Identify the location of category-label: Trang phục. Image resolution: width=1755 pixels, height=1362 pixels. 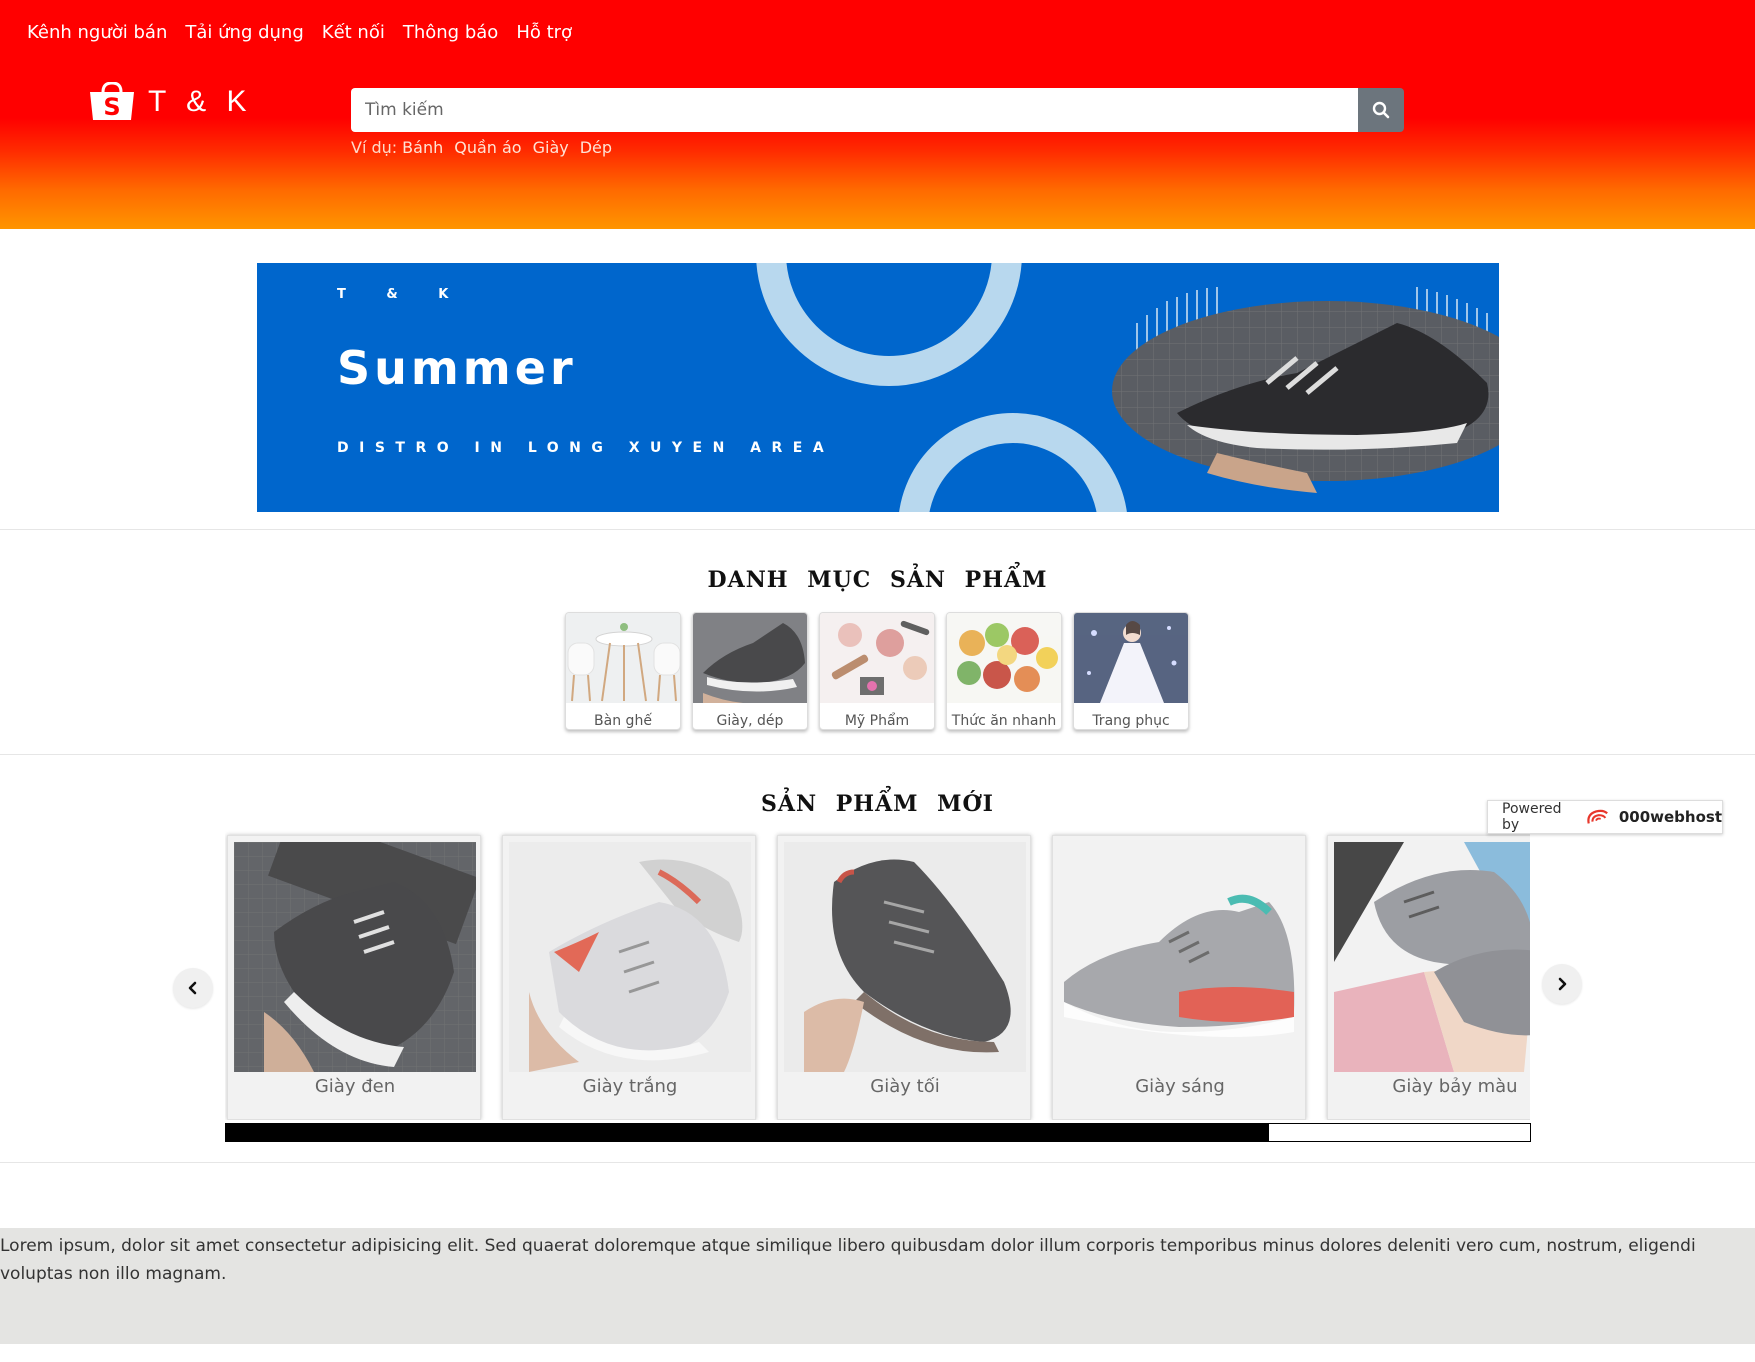
(1131, 721).